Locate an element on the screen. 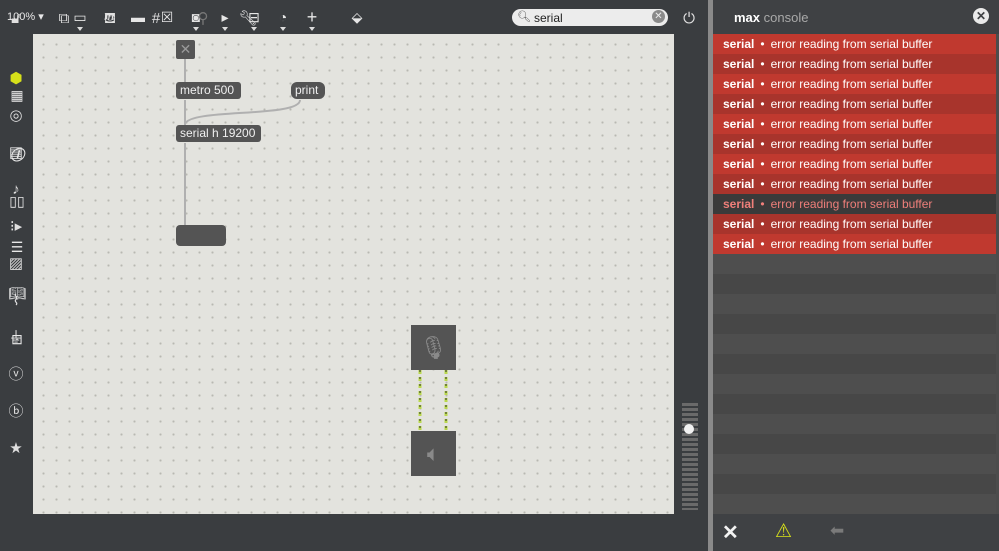 The image size is (999, 551). grid-icon: ▦ is located at coordinates (17, 95).